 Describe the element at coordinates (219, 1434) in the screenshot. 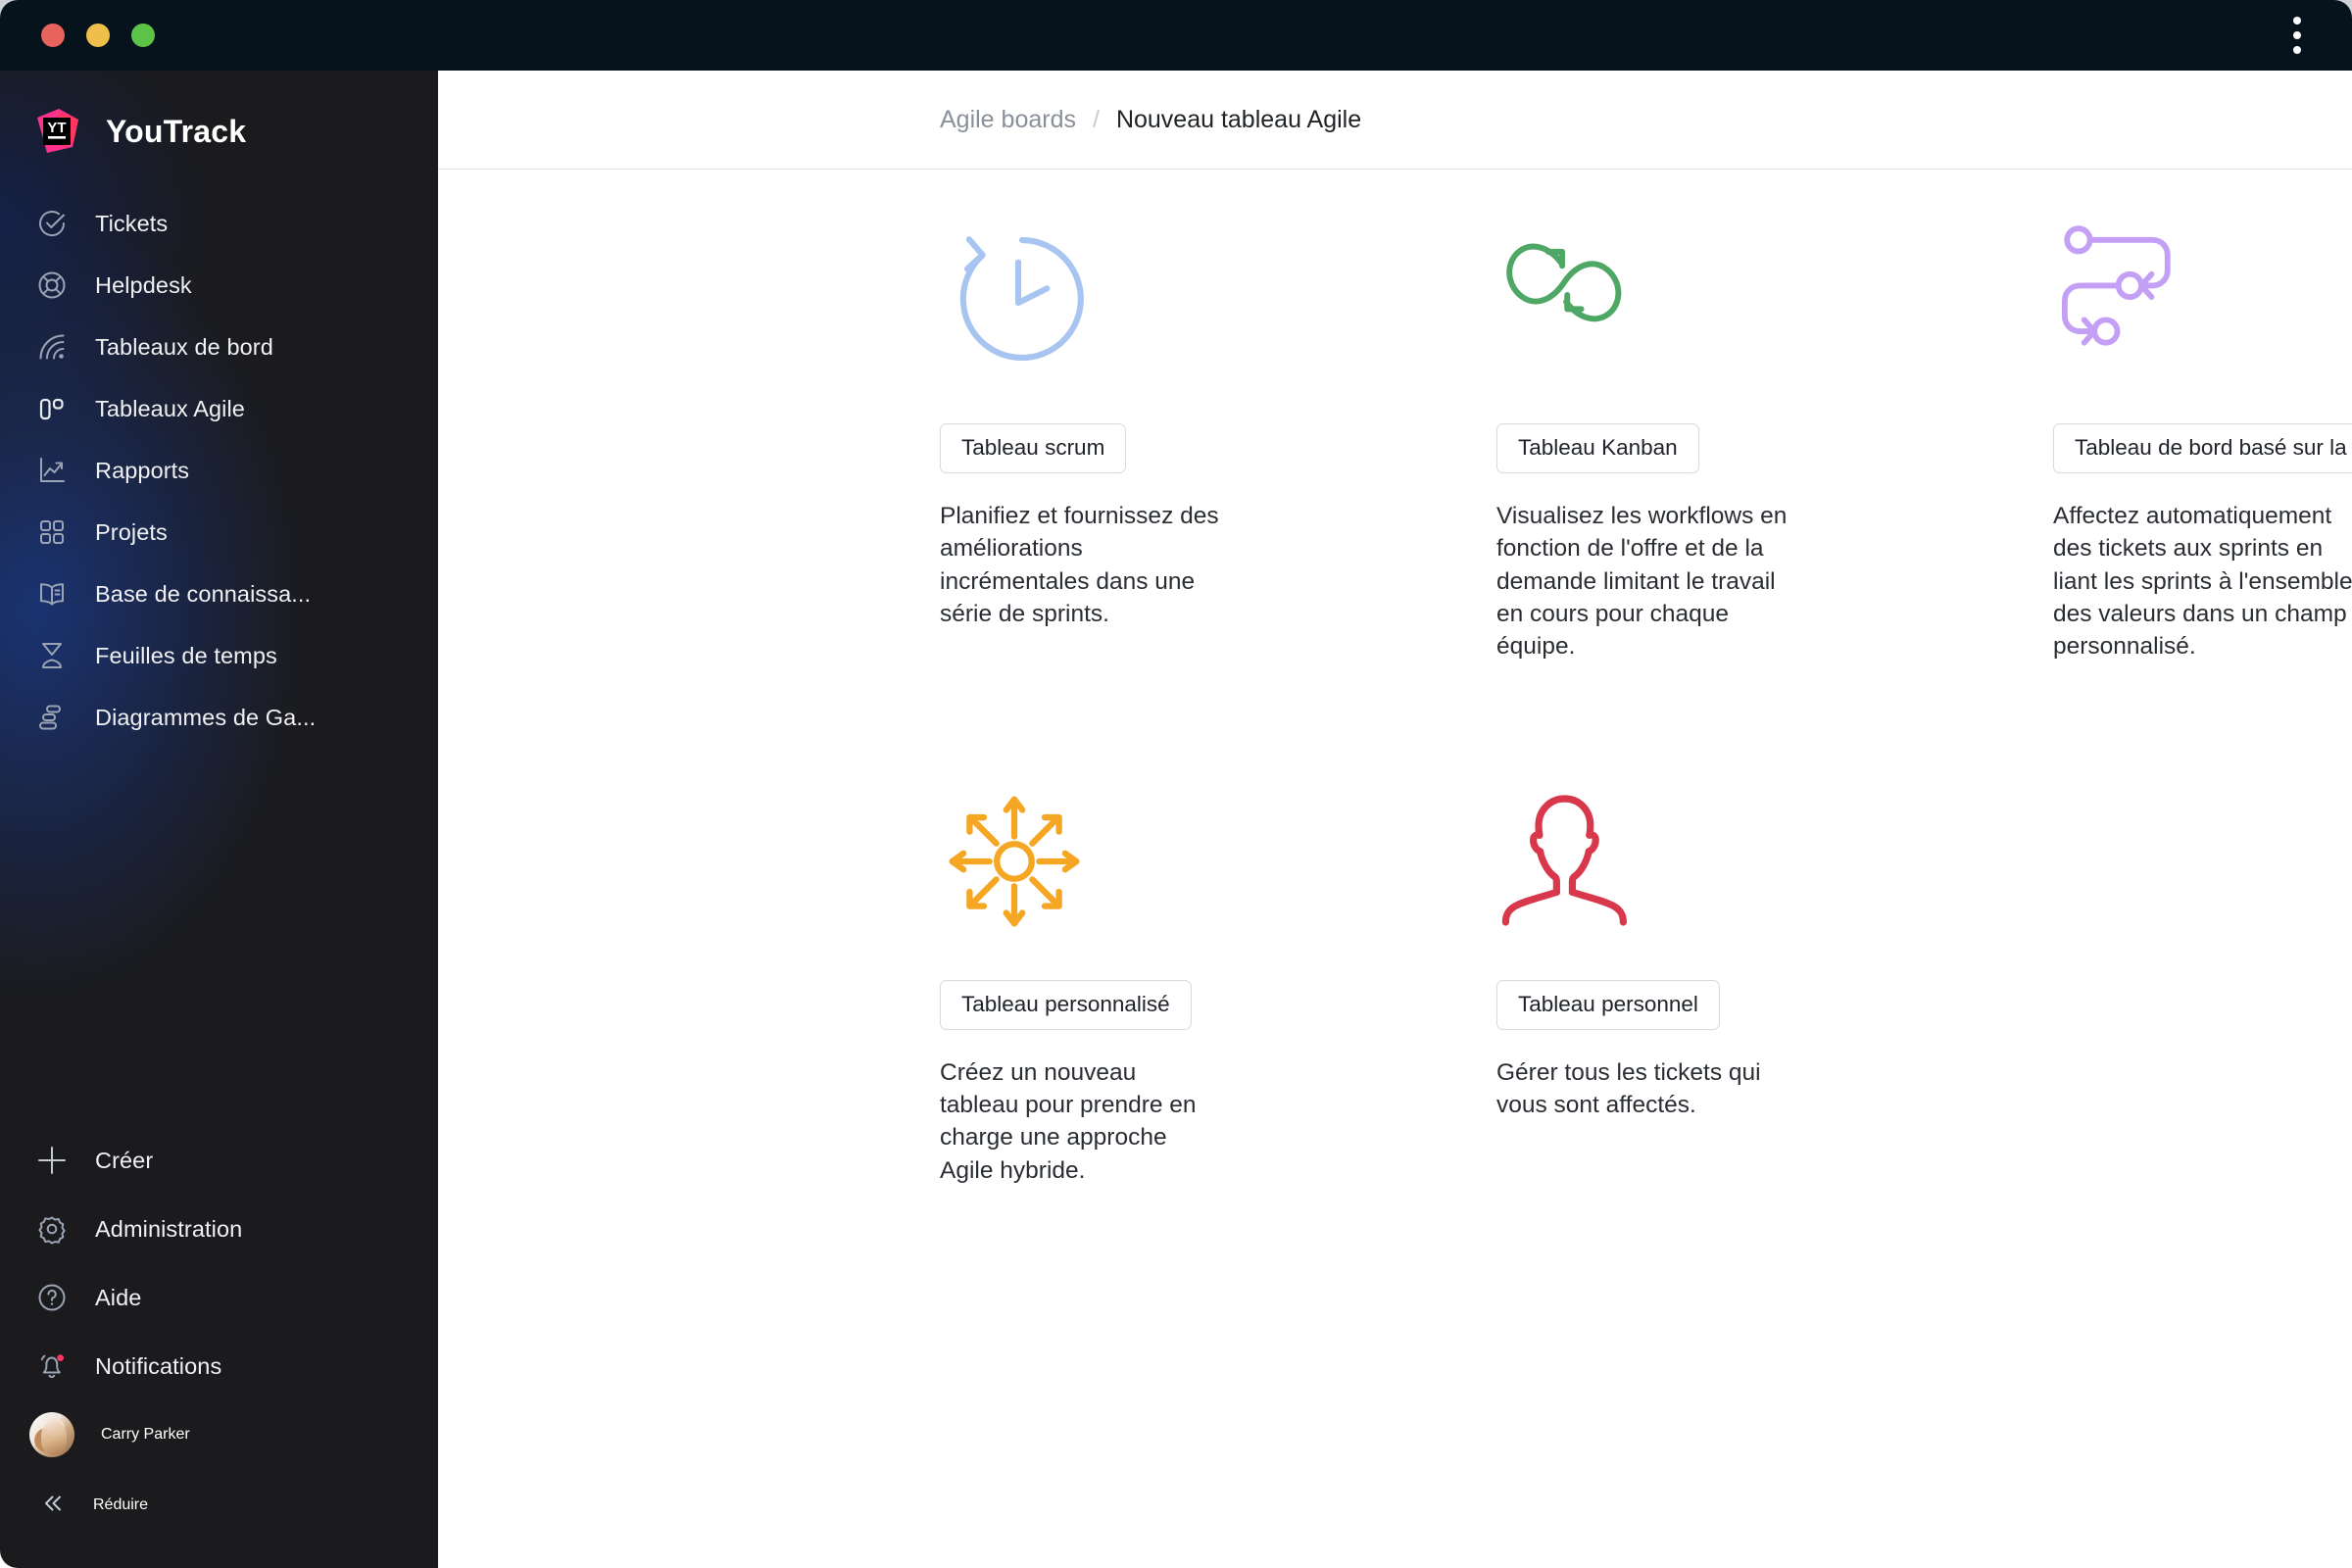

I see `user-profile: Carry Parker` at that location.